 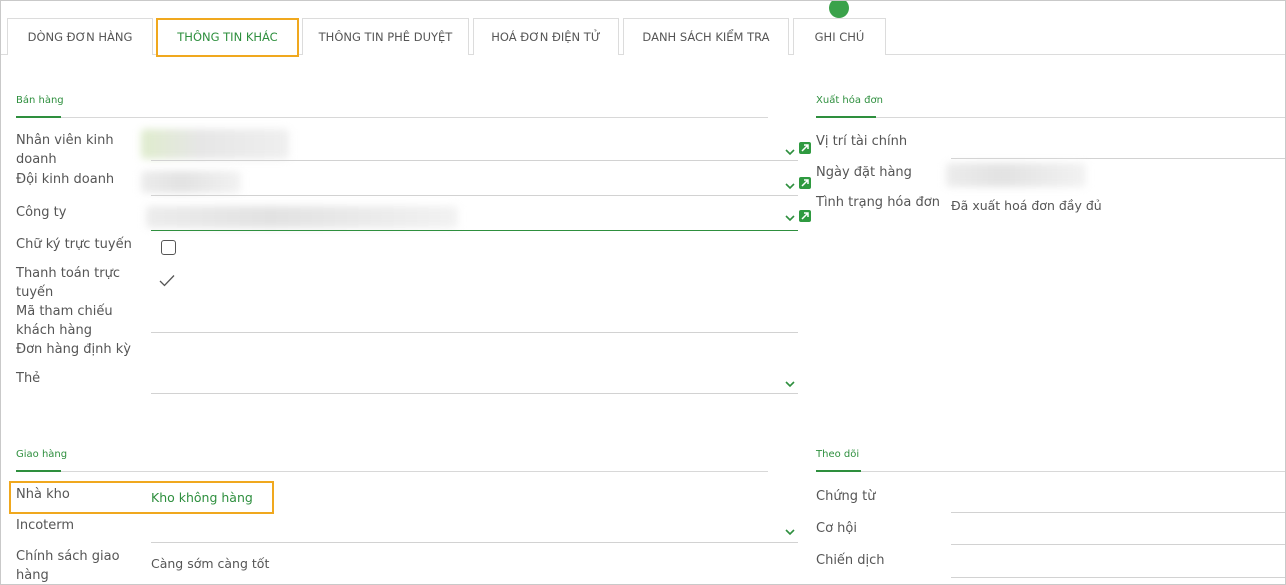 What do you see at coordinates (68, 566) in the screenshot?
I see `shipping-policy-label: Chính sách giao hàng` at bounding box center [68, 566].